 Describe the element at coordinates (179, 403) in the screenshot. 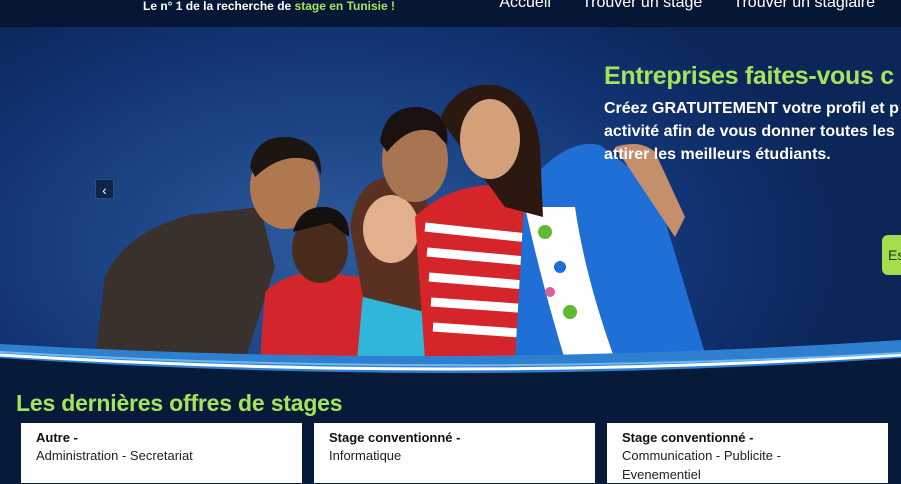

I see `latest-offers-title: Les dernières offres de stages` at that location.